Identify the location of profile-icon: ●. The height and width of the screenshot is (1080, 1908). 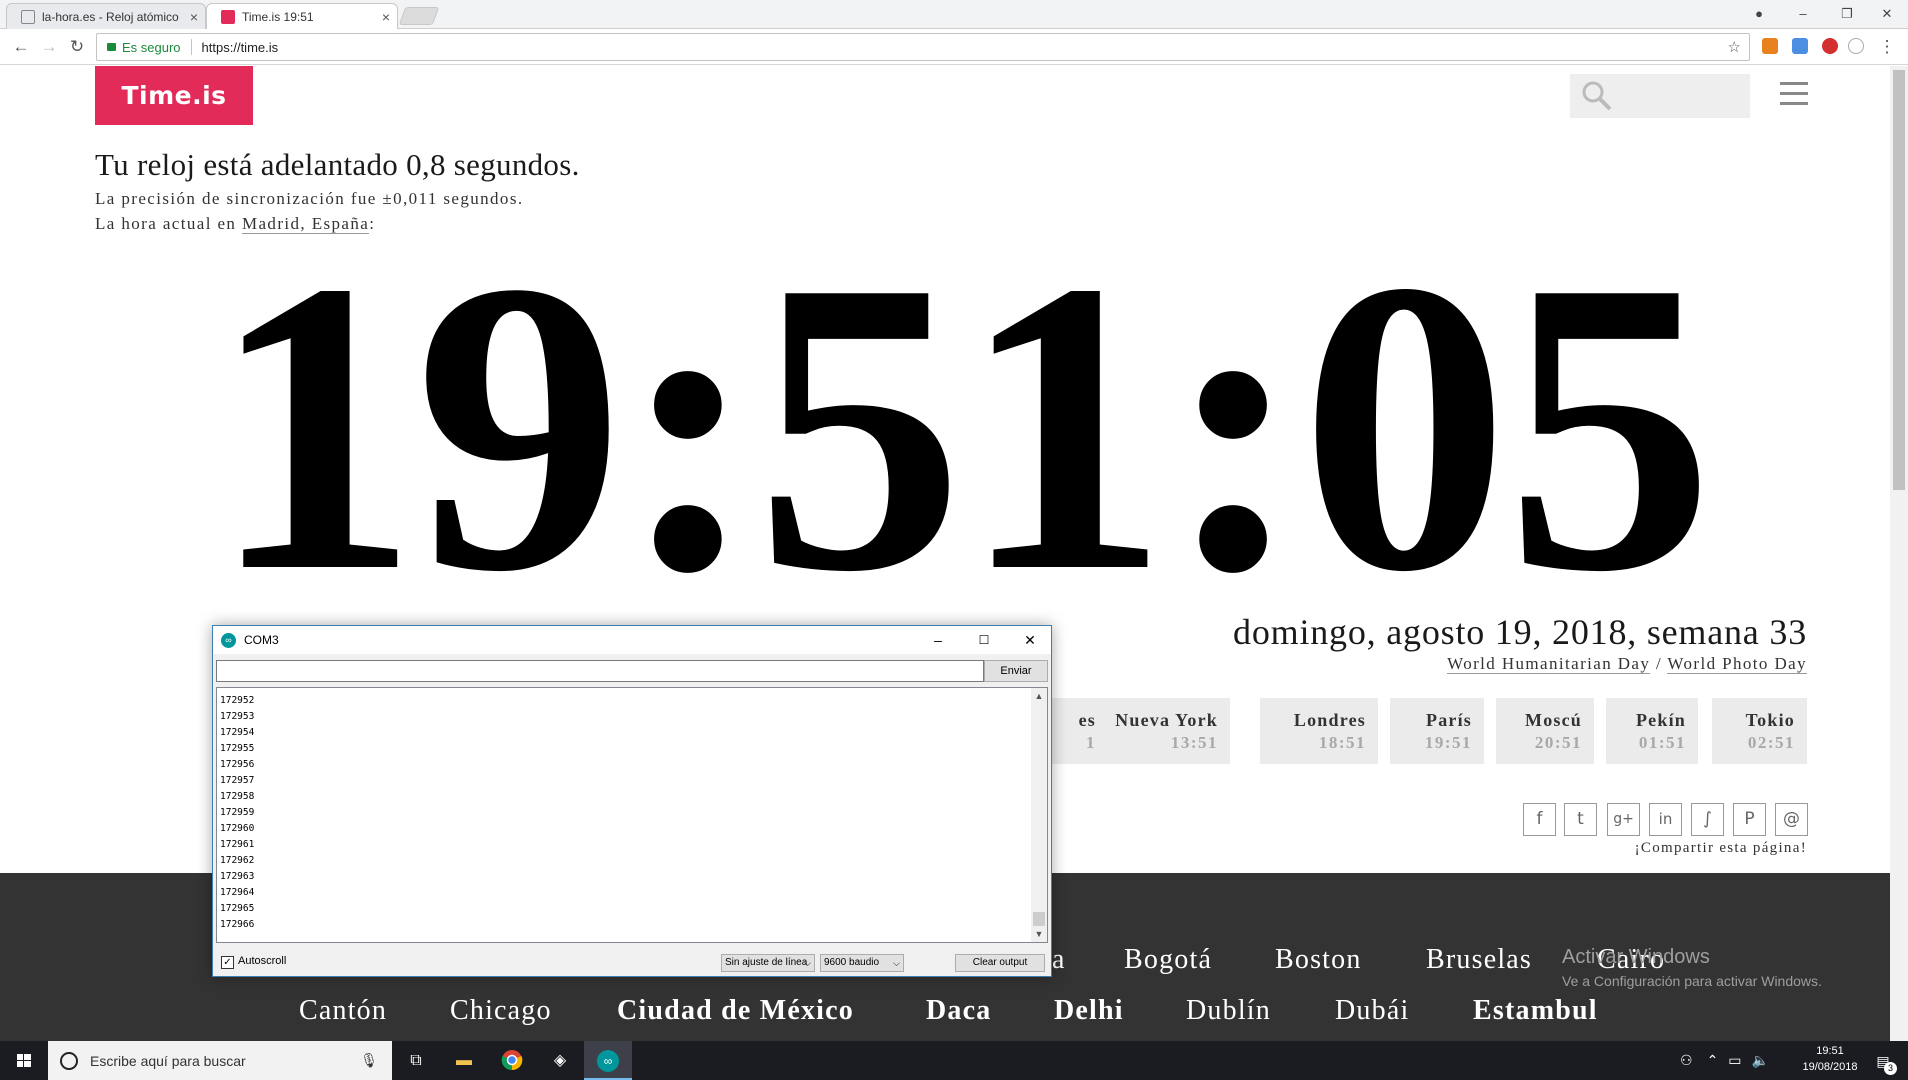
(1759, 14).